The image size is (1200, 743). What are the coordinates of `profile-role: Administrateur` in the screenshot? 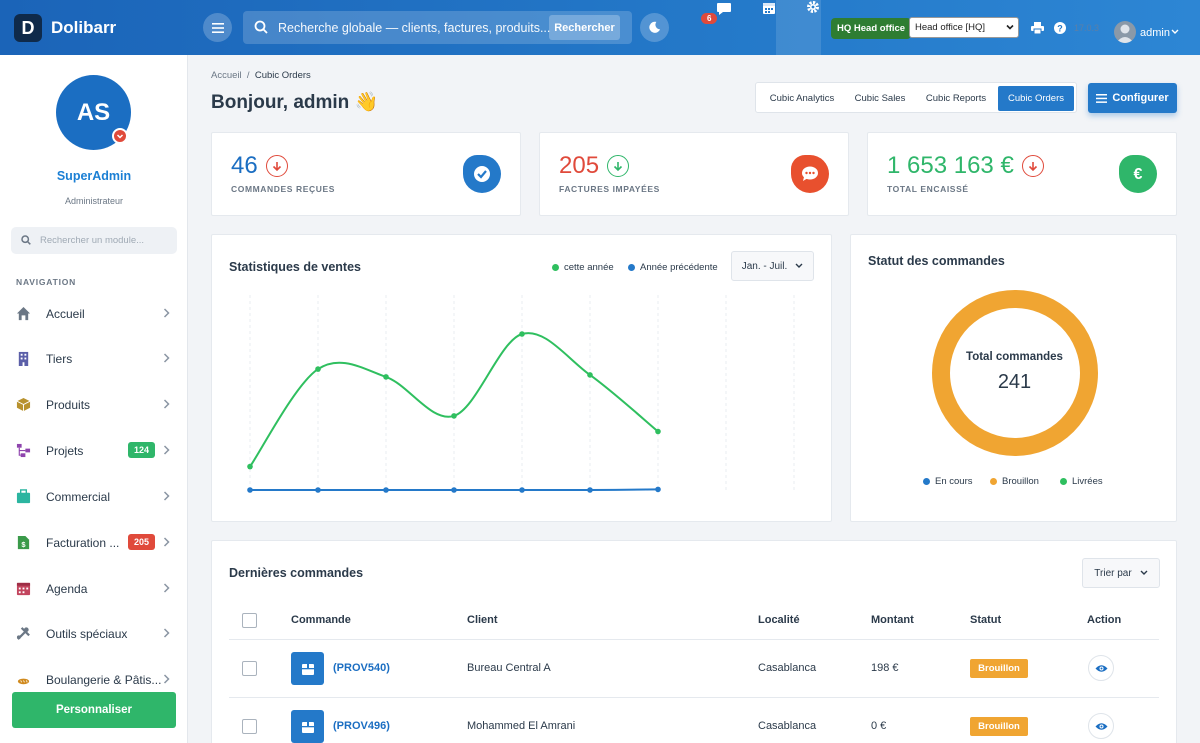 It's located at (94, 201).